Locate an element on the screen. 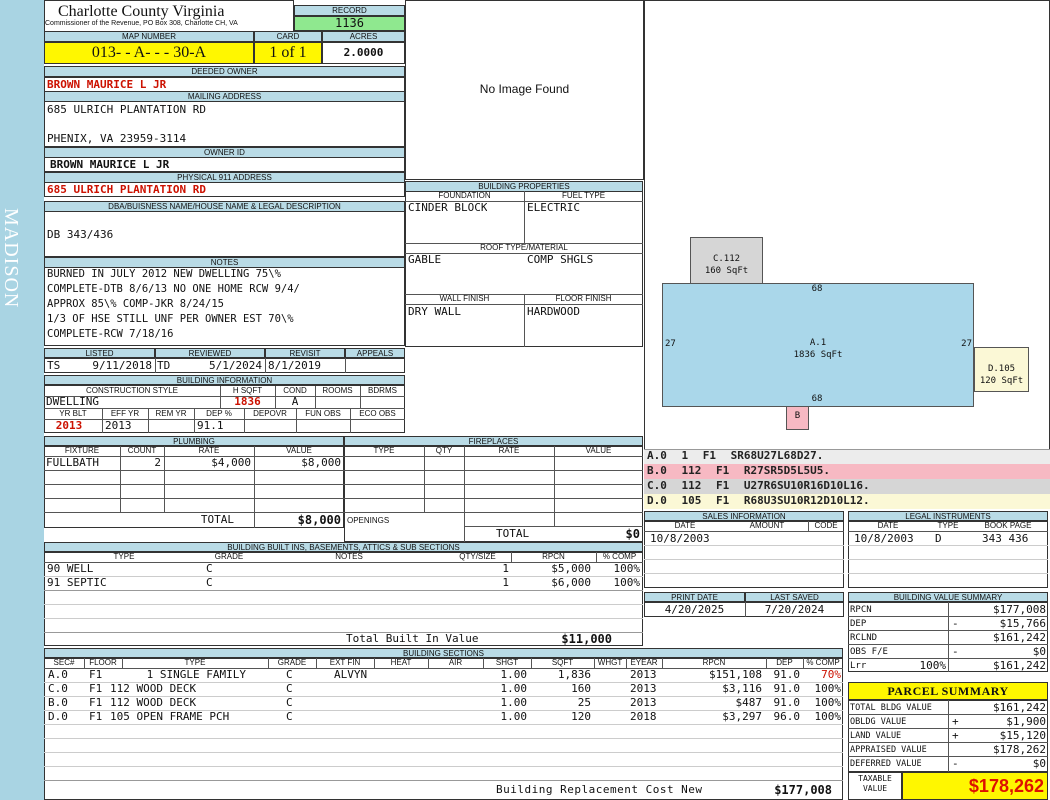 This screenshot has width=1050, height=800. fuel-label: FUEL TYPE is located at coordinates (583, 195).